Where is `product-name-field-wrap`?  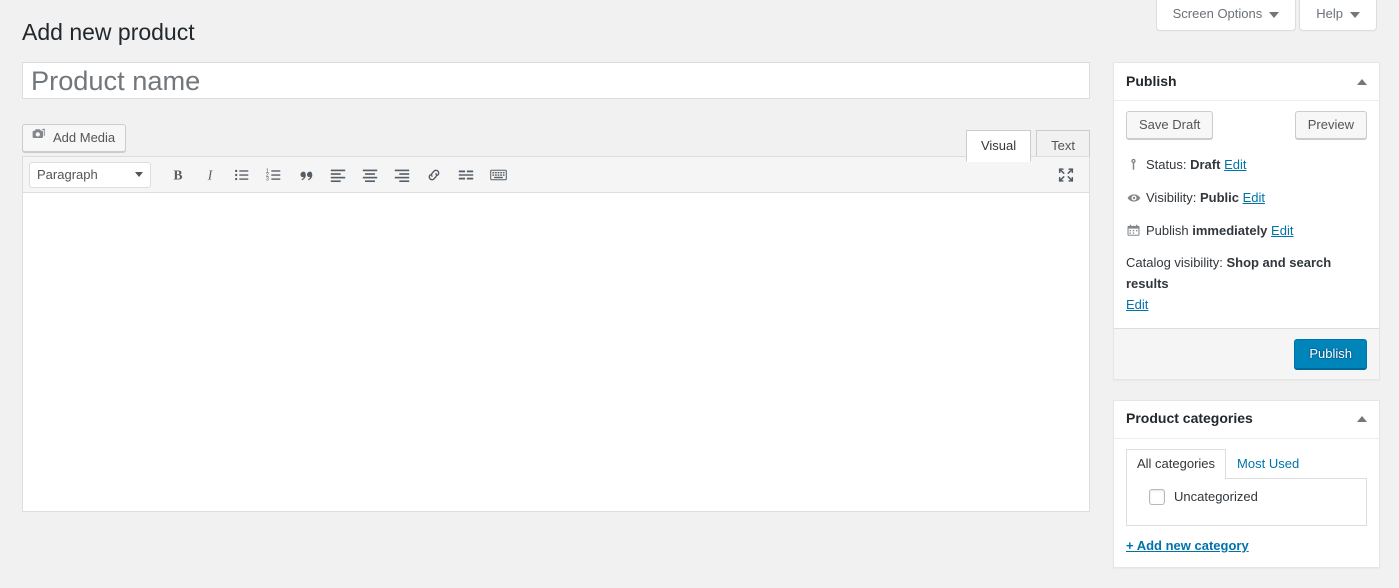 product-name-field-wrap is located at coordinates (556, 80).